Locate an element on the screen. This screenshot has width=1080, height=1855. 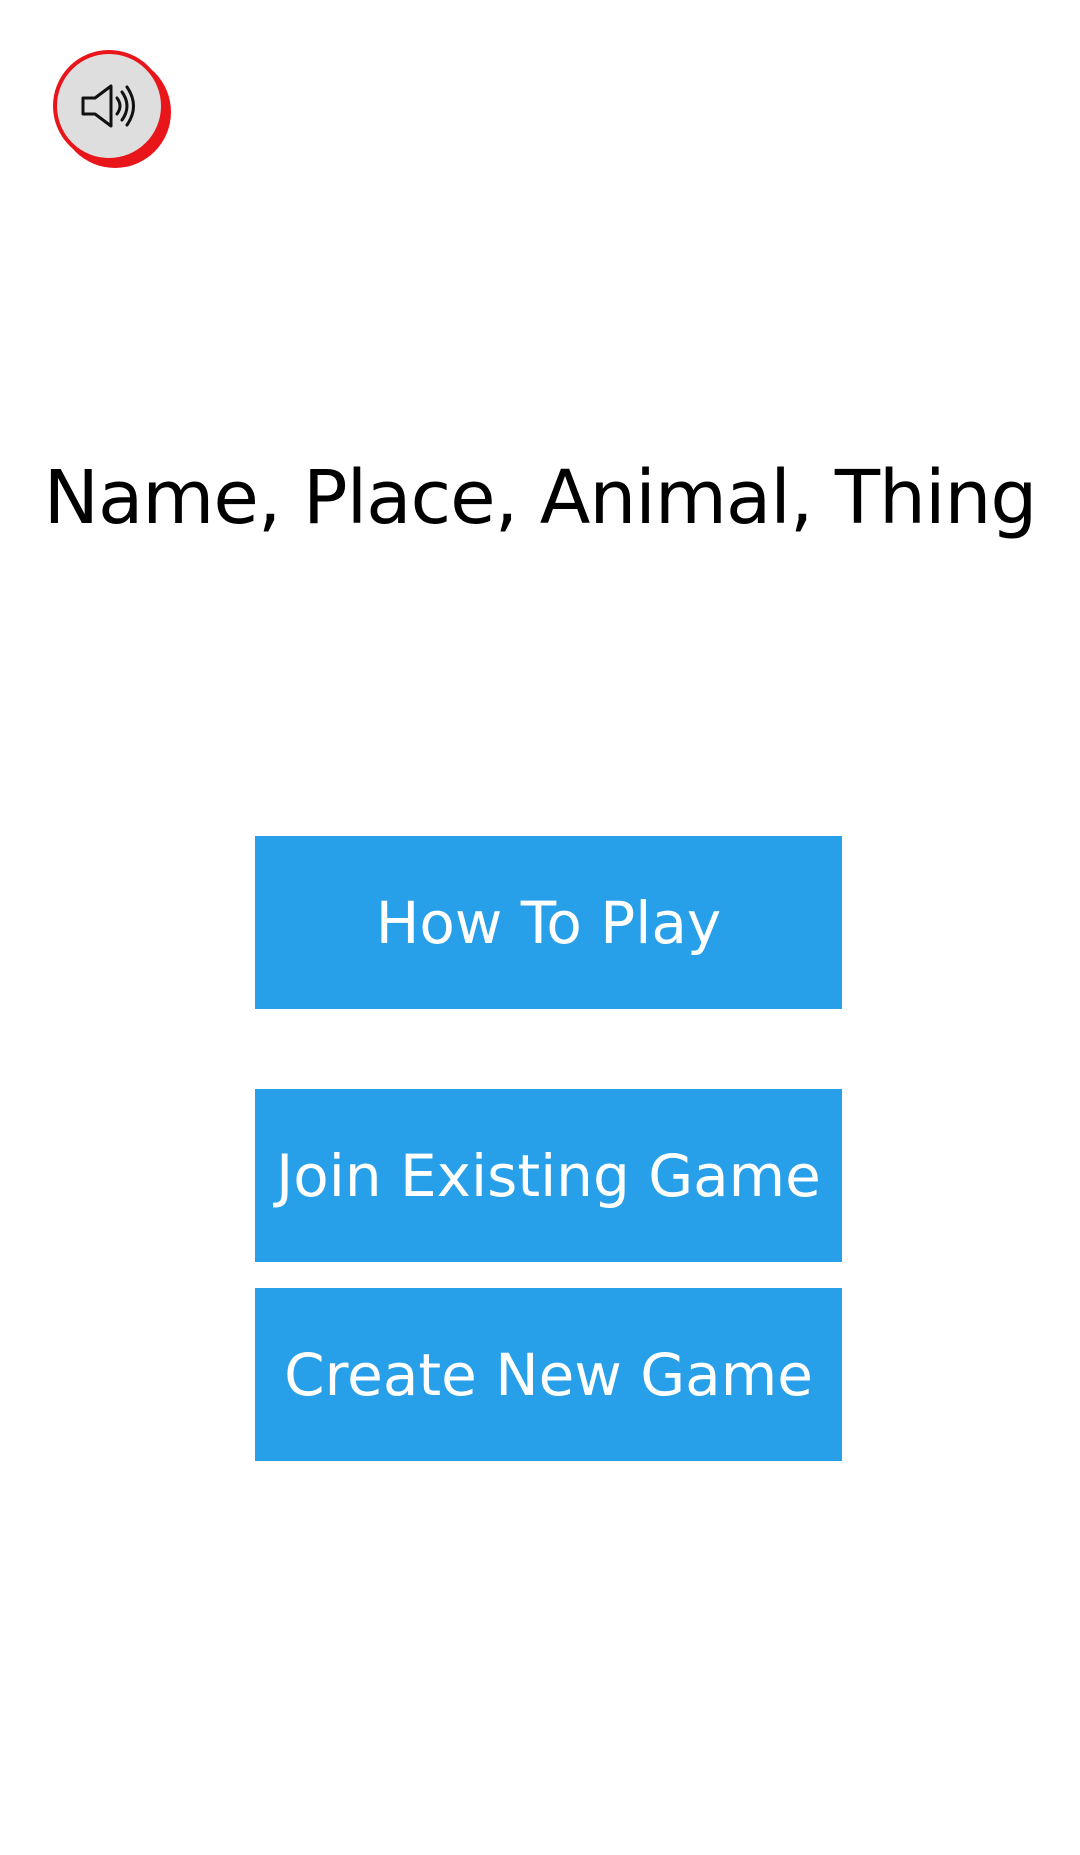
join-existing-game-button: Join Existing Game is located at coordinates (548, 1175).